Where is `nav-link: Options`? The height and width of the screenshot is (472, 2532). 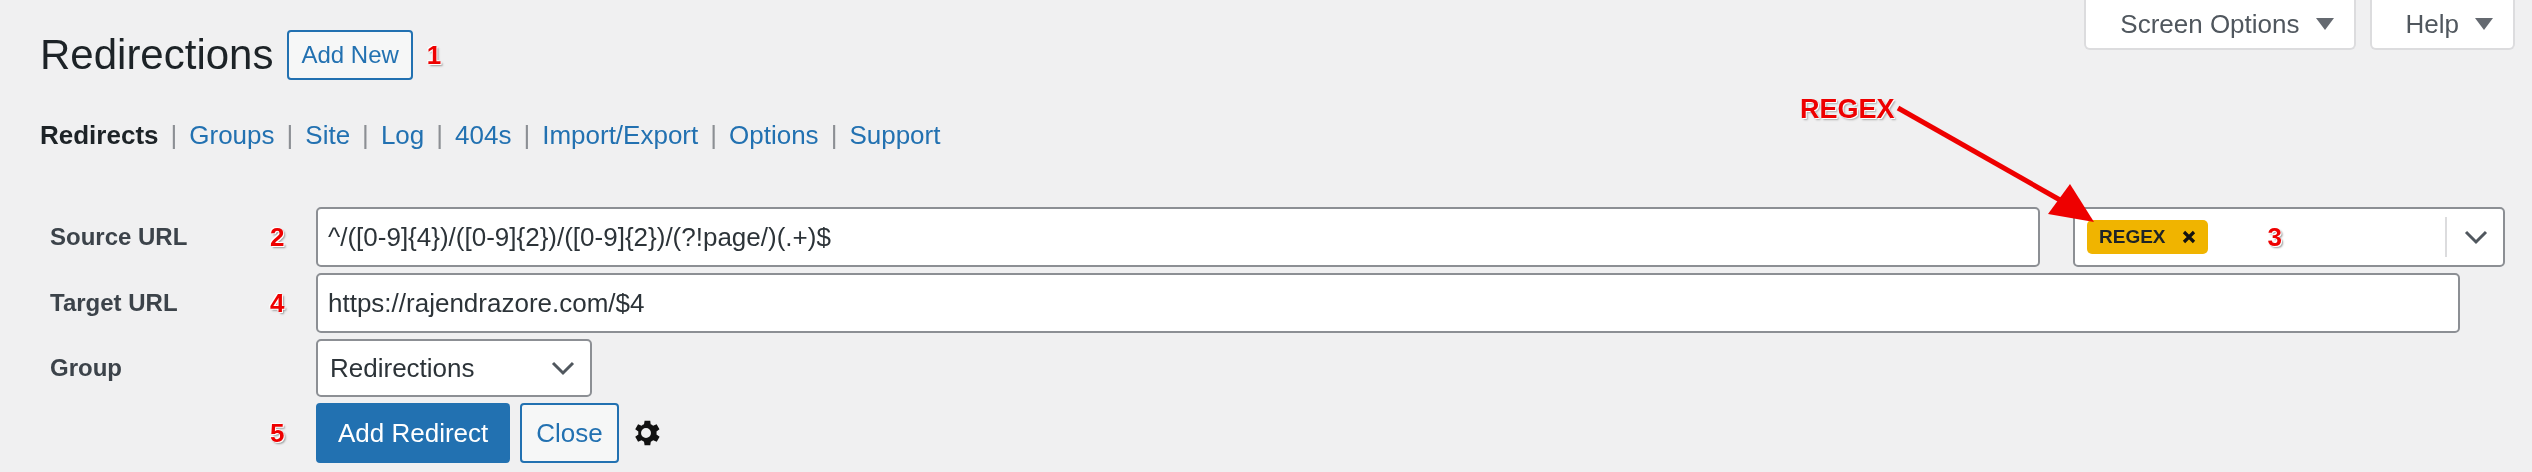
nav-link: Options is located at coordinates (774, 135).